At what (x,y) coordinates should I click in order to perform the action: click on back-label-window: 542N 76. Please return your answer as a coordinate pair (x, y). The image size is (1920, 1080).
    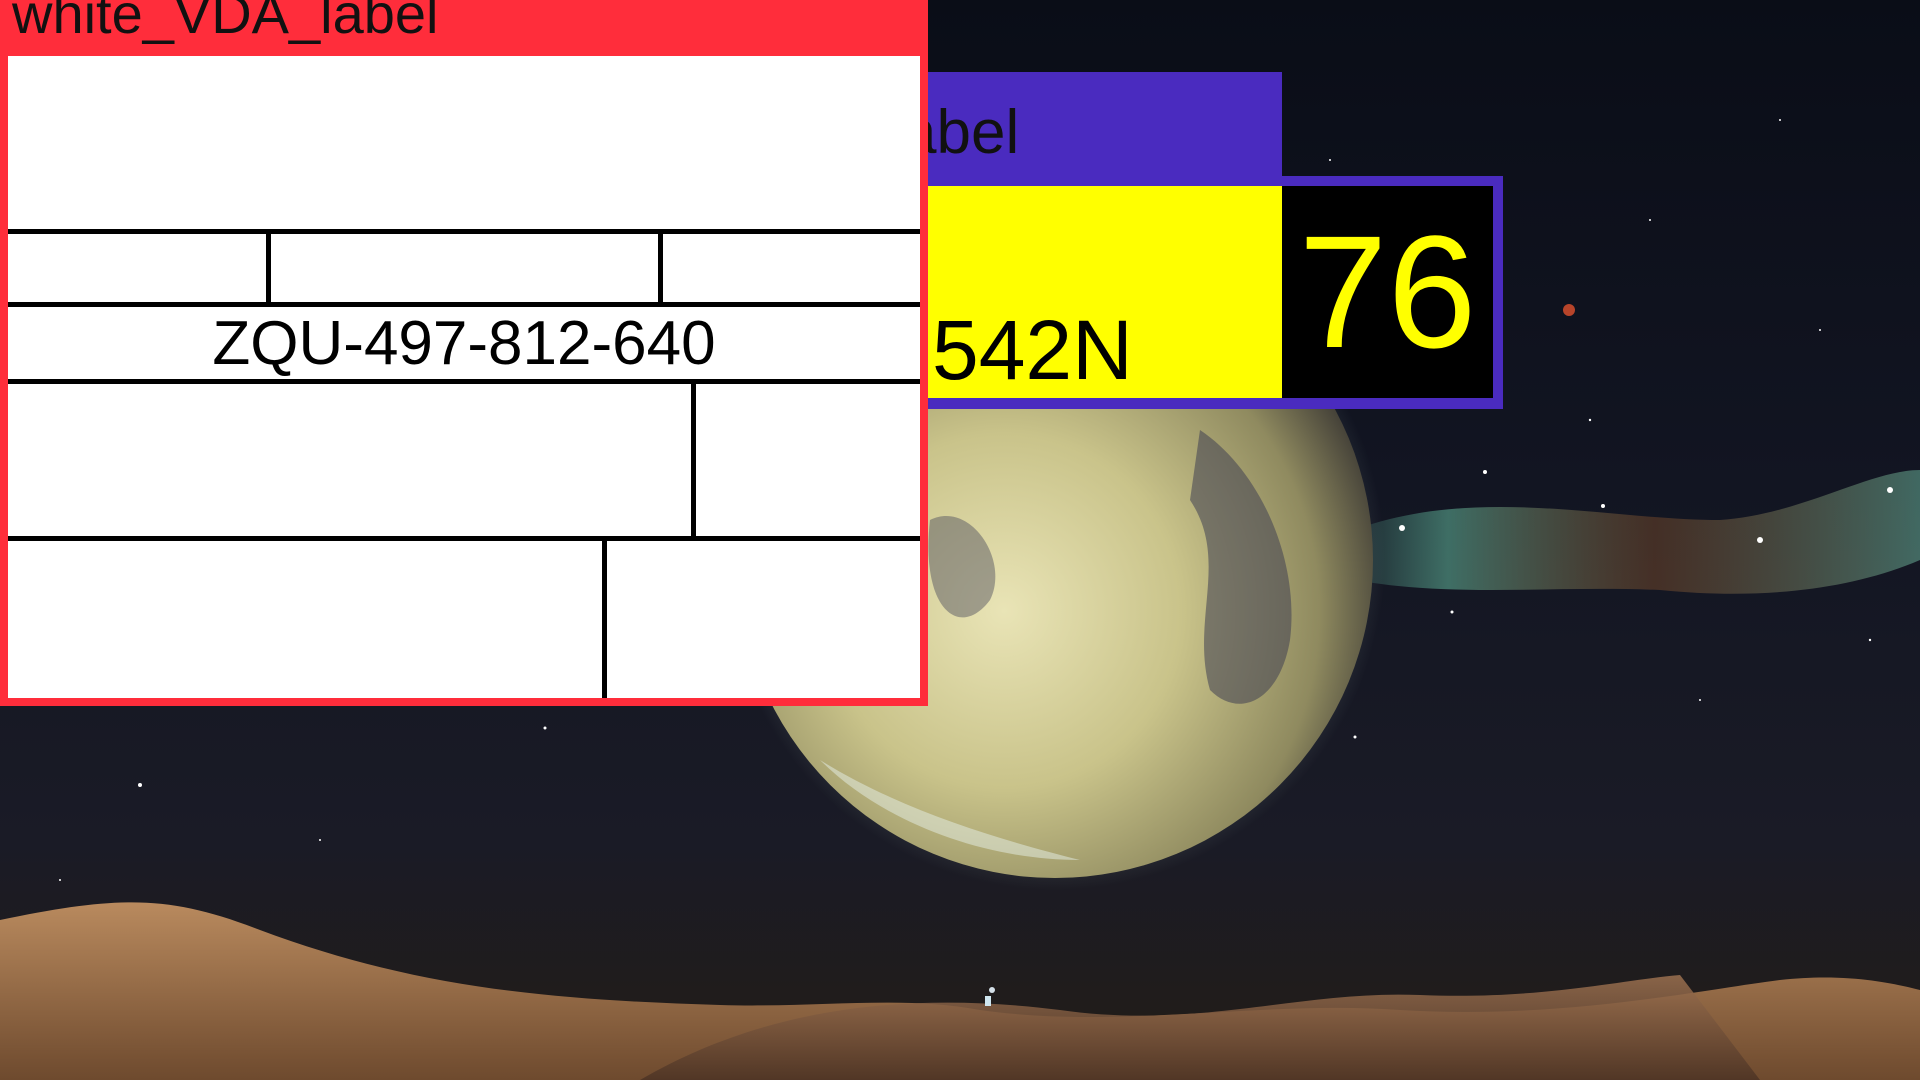
    Looking at the image, I should click on (1201, 292).